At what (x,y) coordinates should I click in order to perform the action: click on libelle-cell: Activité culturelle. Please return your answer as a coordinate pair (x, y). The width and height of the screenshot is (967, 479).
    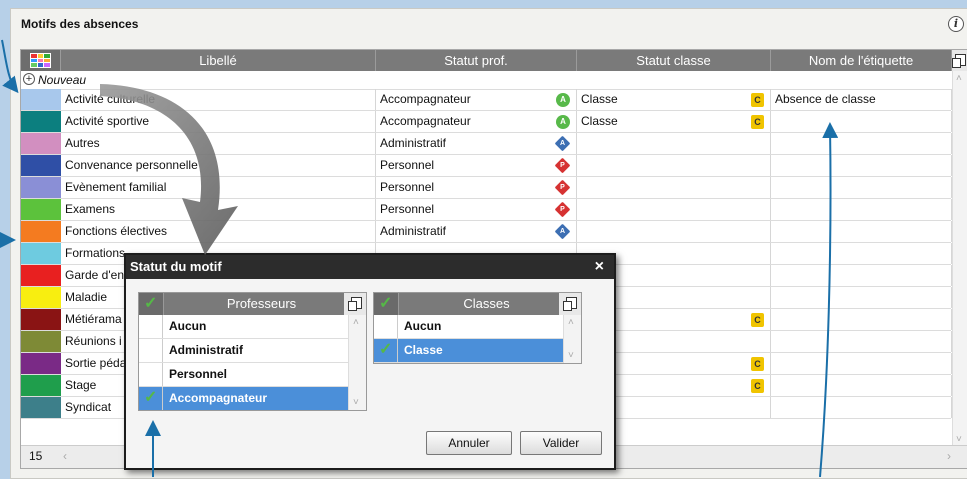
    Looking at the image, I should click on (218, 99).